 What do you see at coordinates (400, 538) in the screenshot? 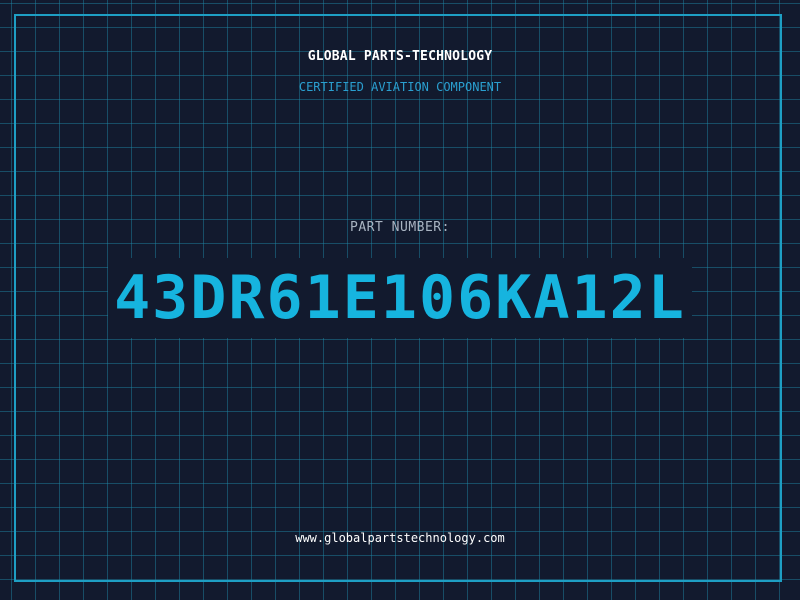
I see `website-url: www.globalpartstechnology.com` at bounding box center [400, 538].